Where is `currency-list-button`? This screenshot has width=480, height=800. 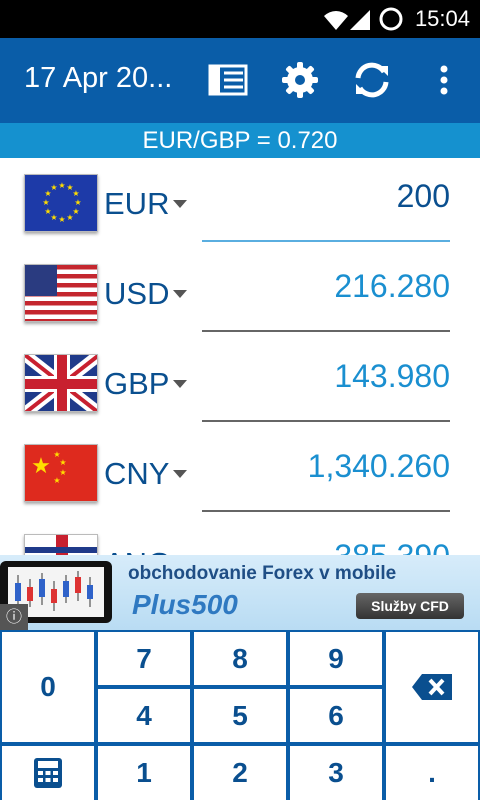
currency-list-button is located at coordinates (228, 80).